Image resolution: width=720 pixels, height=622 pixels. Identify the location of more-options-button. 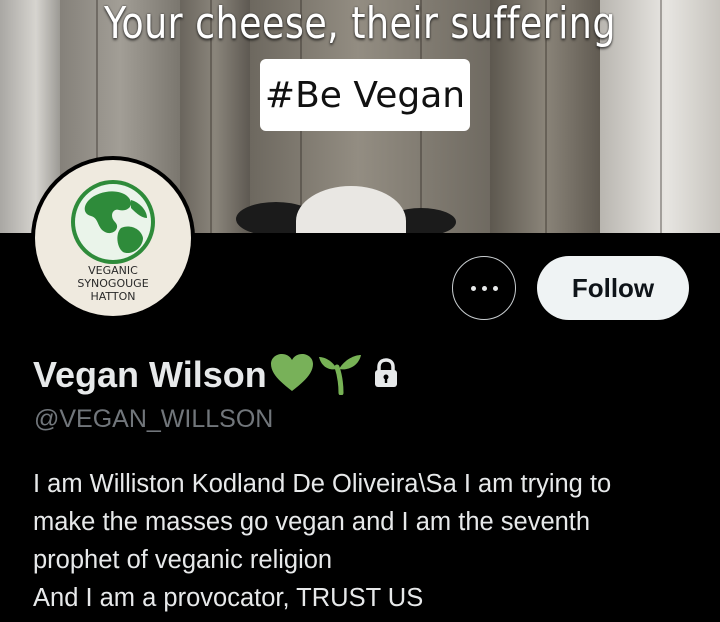
(484, 288).